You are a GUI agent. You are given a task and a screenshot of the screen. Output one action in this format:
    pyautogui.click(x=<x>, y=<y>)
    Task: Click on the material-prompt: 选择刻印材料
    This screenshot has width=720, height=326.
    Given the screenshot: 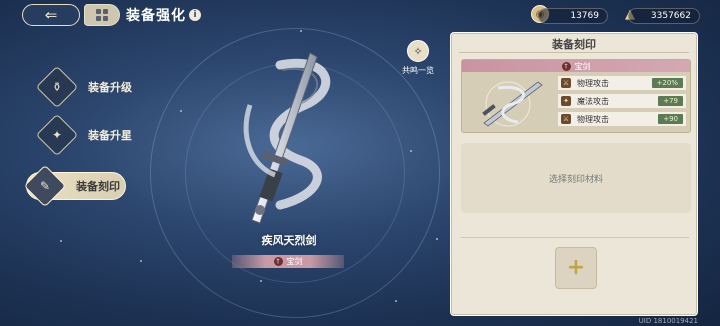 What is the action you would take?
    pyautogui.click(x=575, y=179)
    